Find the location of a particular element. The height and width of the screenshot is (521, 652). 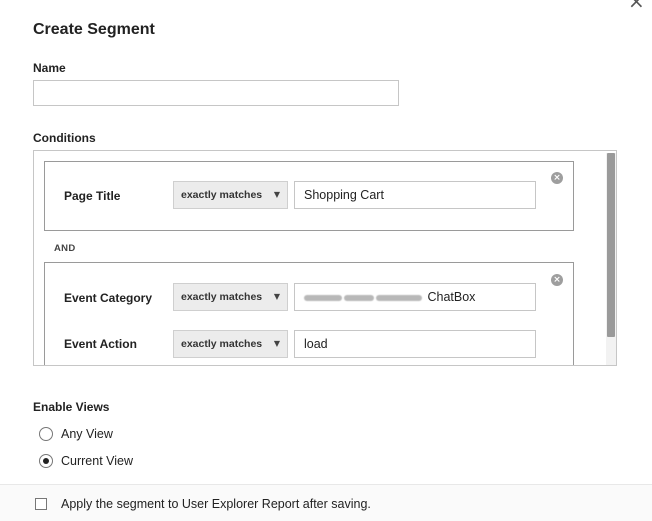

radio-button-selected is located at coordinates (46, 461).